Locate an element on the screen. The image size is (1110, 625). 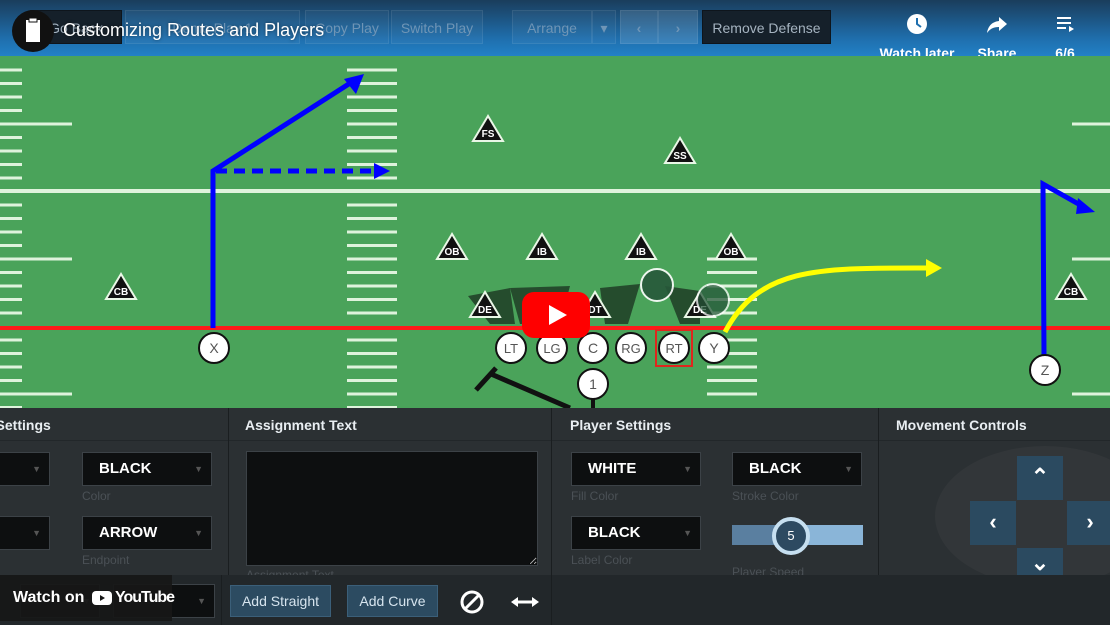
player-z: Z is located at coordinates (1045, 370).